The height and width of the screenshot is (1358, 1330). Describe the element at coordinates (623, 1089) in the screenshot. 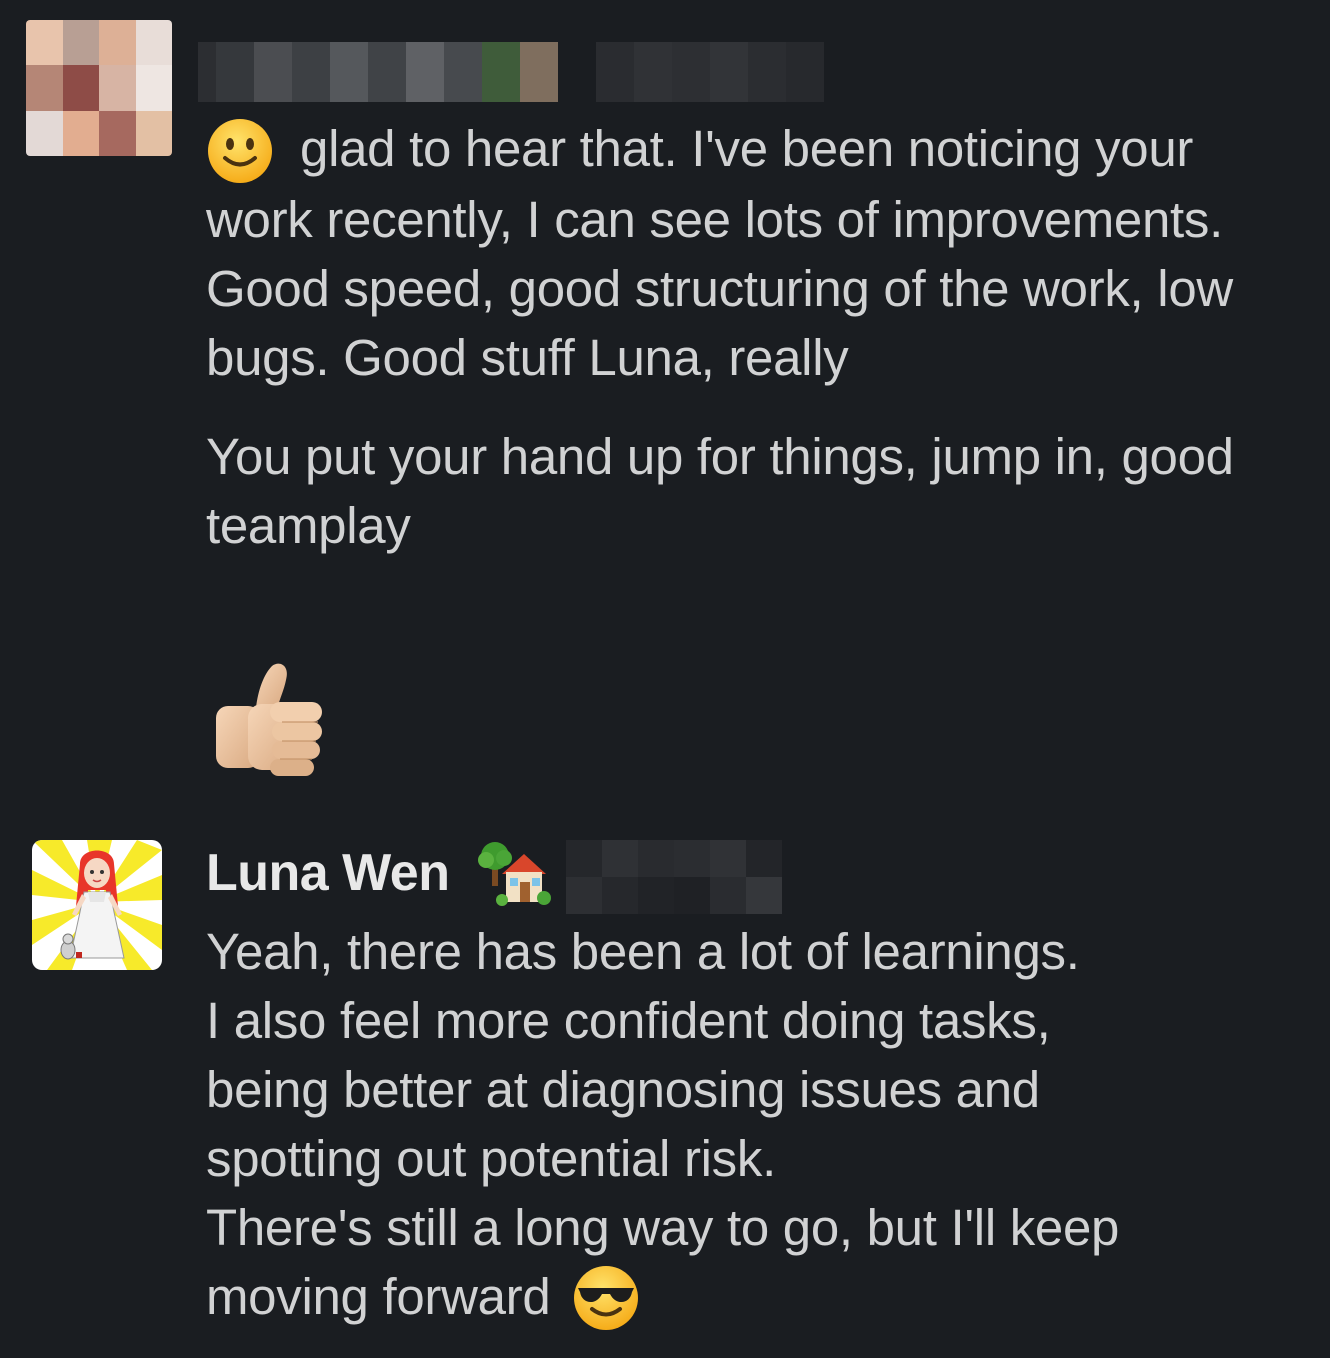

I see `message-2-line-3: being better at diagnosing issues and` at that location.